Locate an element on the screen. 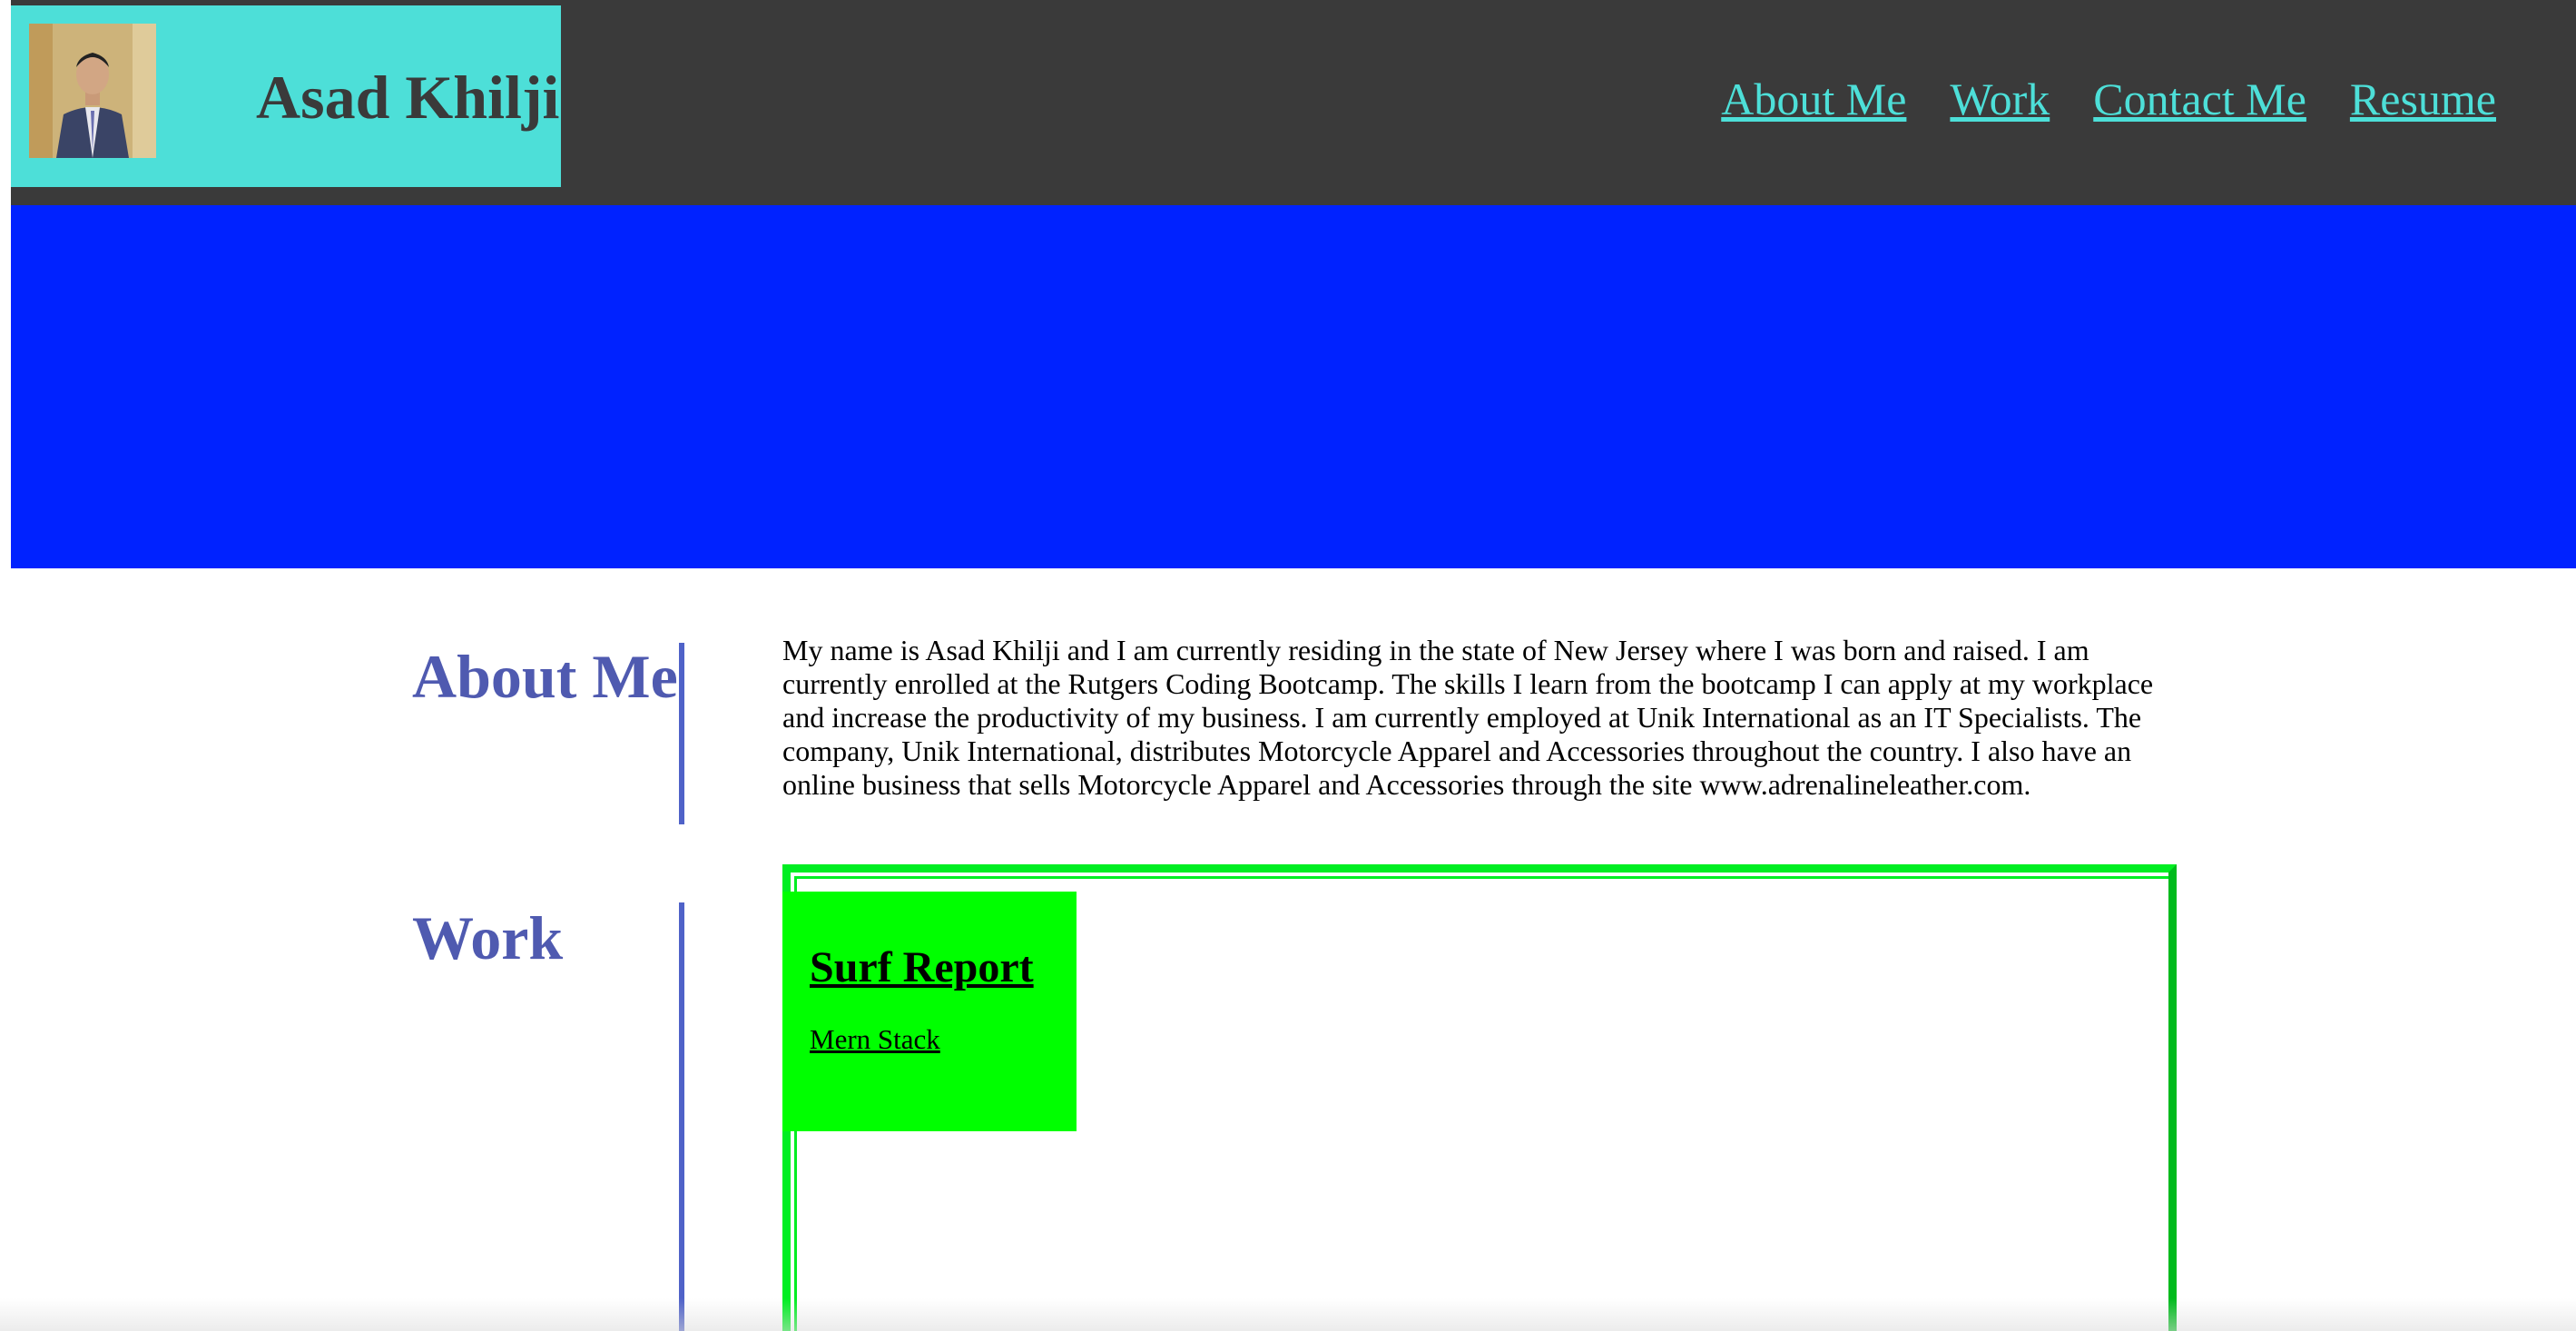  avatar is located at coordinates (92, 91).